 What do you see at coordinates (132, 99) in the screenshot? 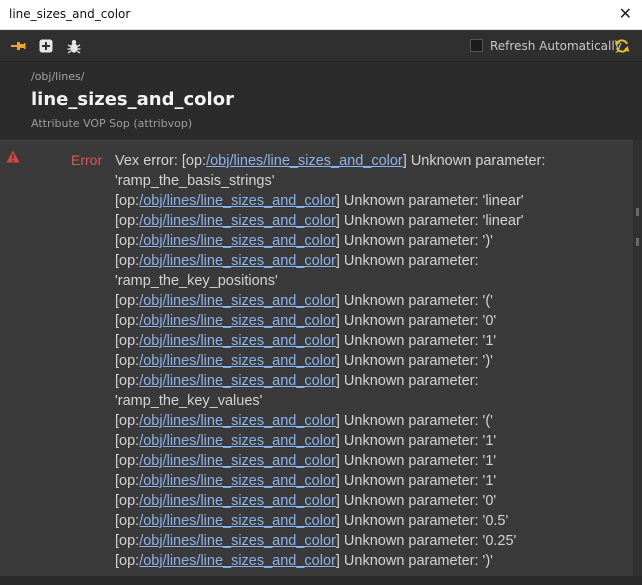
I see `node-name: line_sizes_and_color` at bounding box center [132, 99].